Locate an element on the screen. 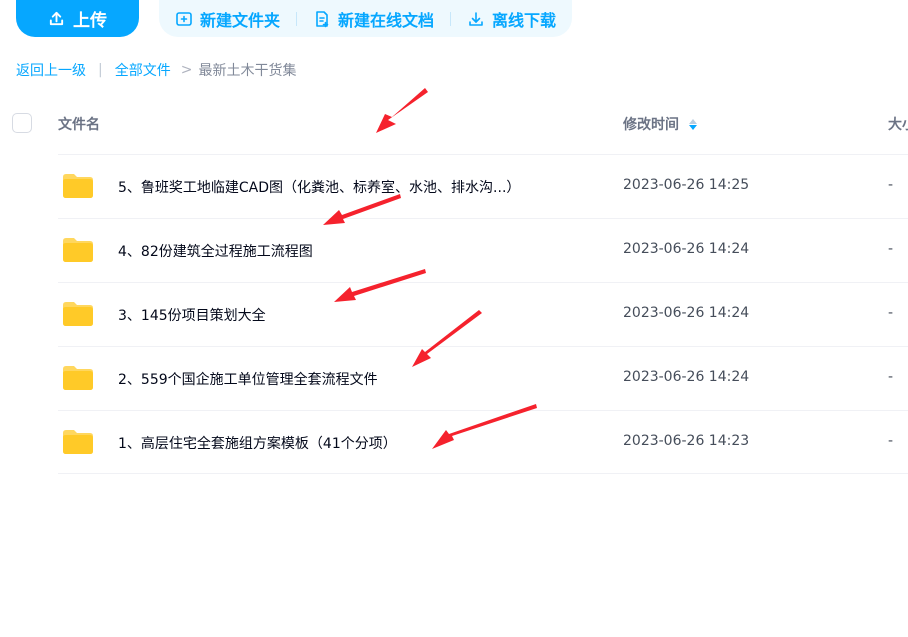 This screenshot has width=908, height=637. column-header-size: 大小 is located at coordinates (898, 124).